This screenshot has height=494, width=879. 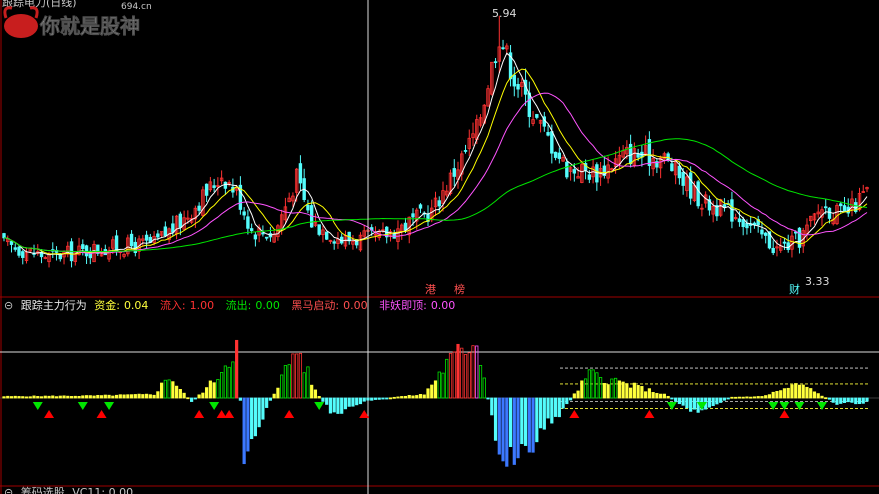 What do you see at coordinates (8, 490) in the screenshot?
I see `footer-collapse-icon: ⊝` at bounding box center [8, 490].